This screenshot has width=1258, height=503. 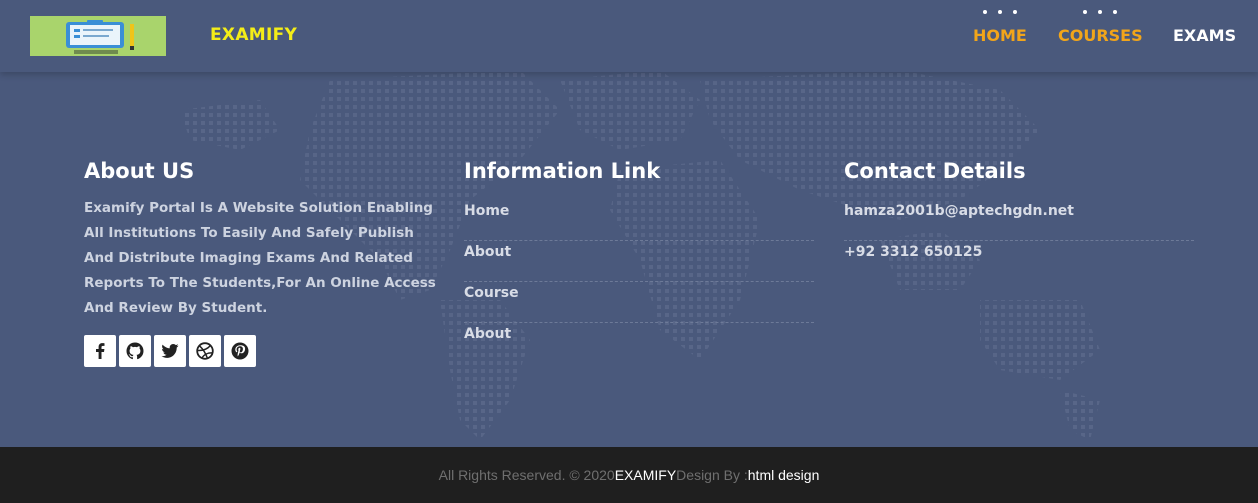 I want to click on top-navbar: EXAMIFY HOME COURSES EXAMS, so click(x=629, y=36).